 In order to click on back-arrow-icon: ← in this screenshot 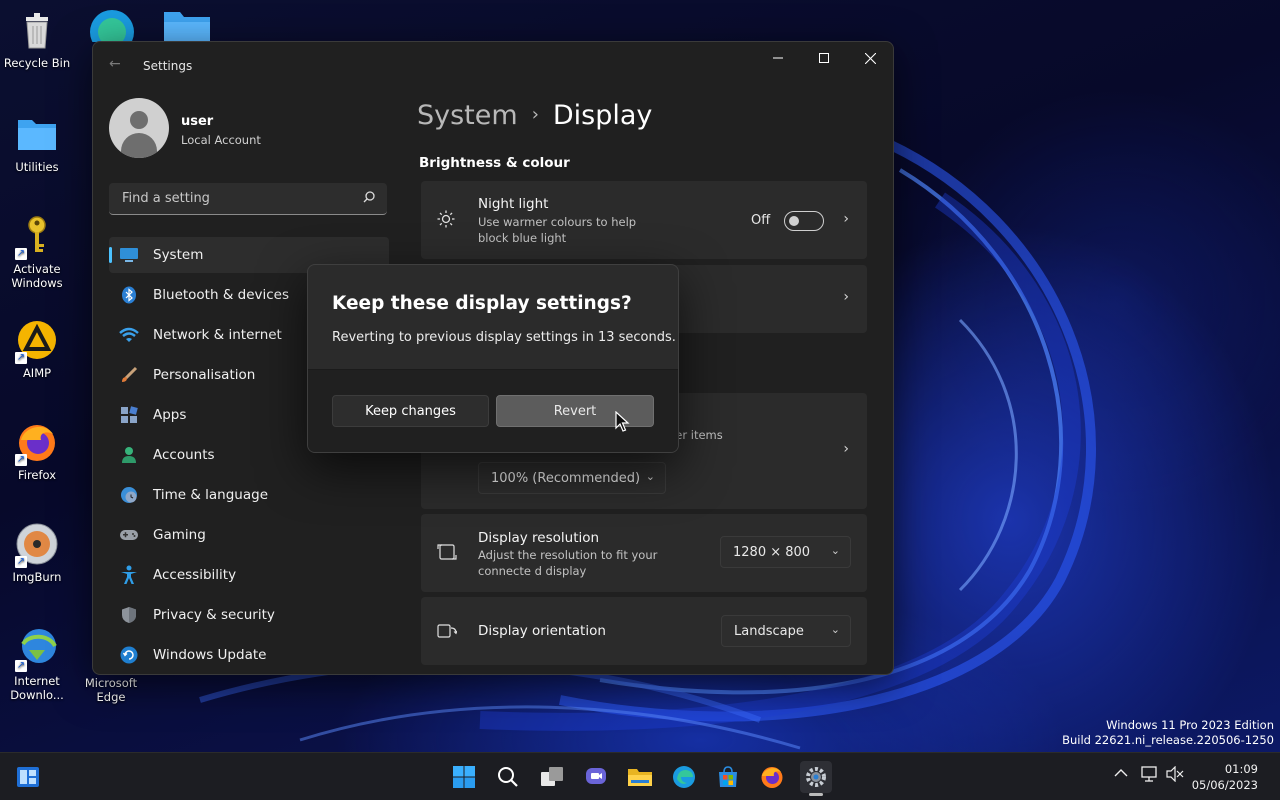, I will do `click(115, 64)`.